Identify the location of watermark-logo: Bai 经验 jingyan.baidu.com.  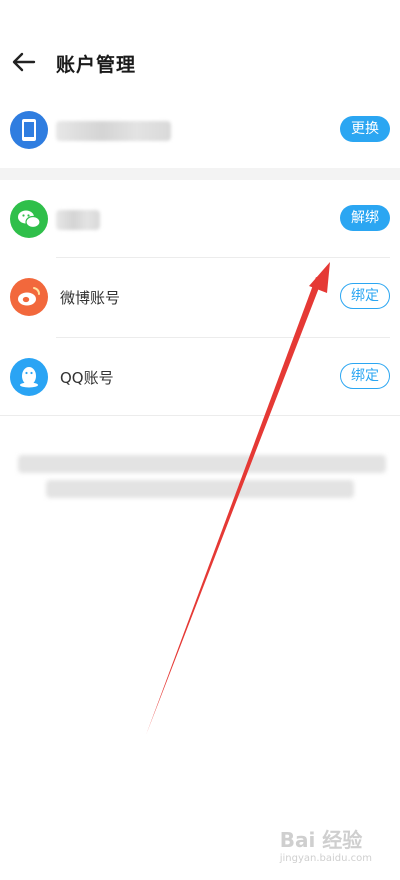
(326, 844).